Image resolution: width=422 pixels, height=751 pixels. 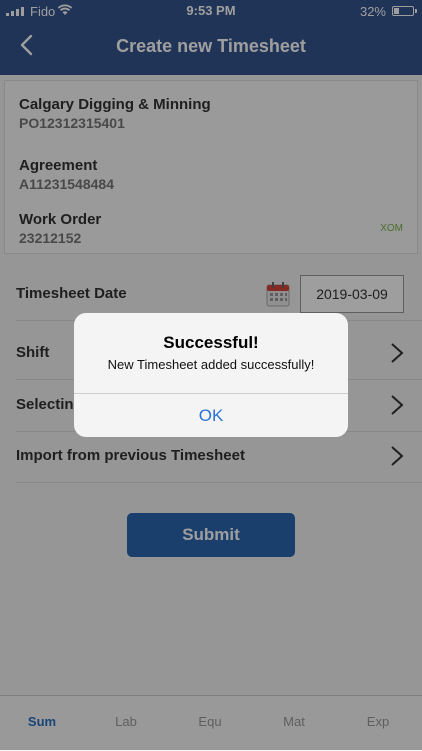 I want to click on alert-message: New Timesheet added successfully!, so click(x=211, y=364).